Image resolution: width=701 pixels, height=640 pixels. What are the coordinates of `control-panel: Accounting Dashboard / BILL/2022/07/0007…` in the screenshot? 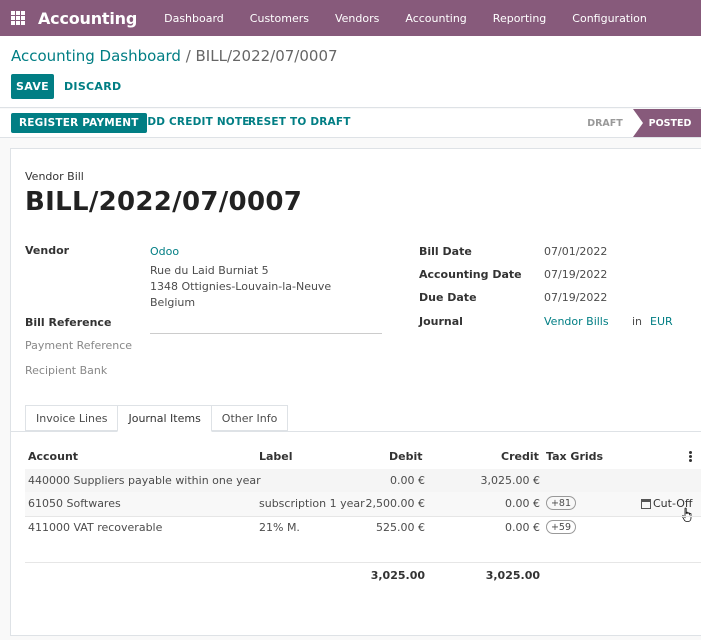 It's located at (350, 72).